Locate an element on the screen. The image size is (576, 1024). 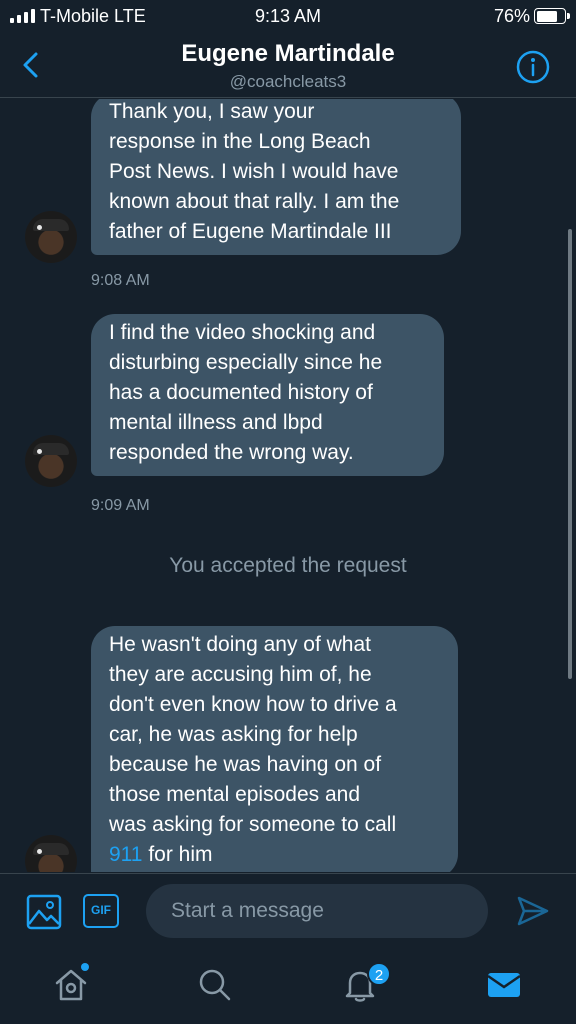
status-time: 9:13 AM is located at coordinates (288, 16).